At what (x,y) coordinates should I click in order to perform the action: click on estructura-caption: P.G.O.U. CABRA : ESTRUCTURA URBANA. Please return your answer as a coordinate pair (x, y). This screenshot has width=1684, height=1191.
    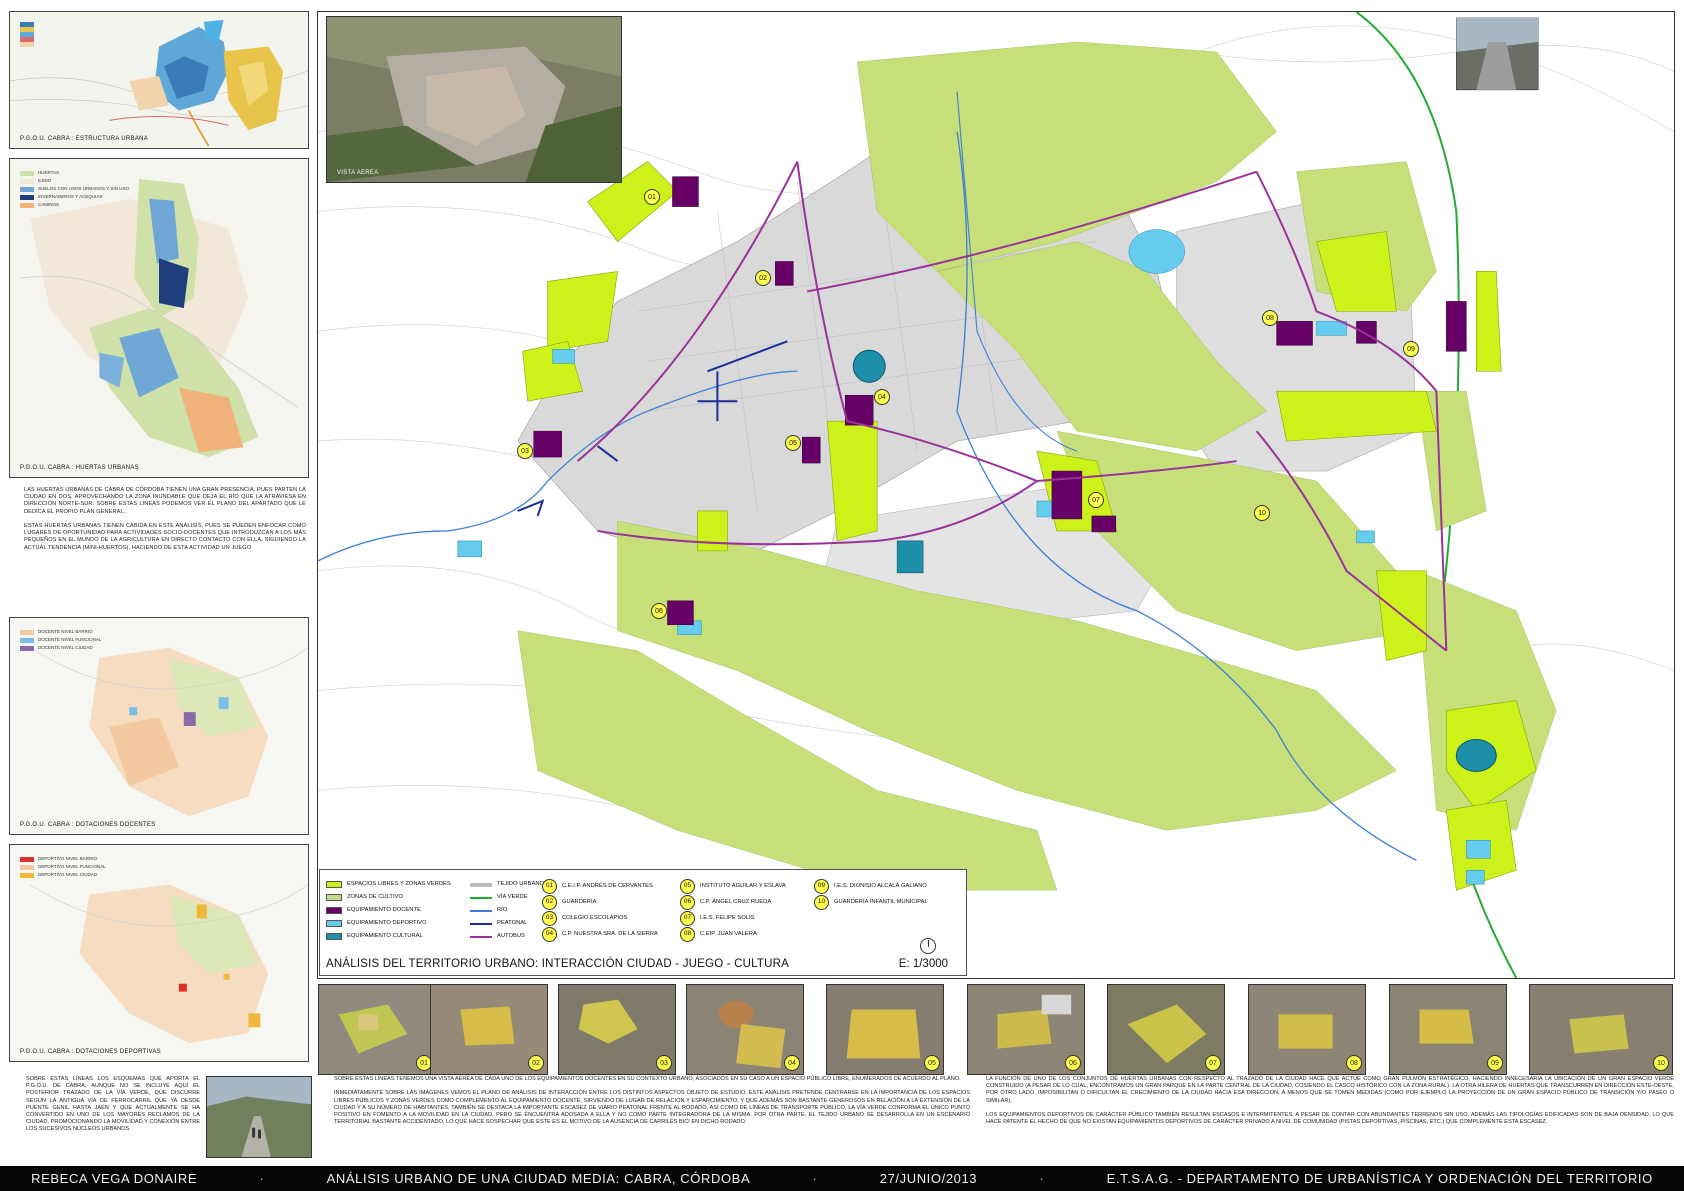
    Looking at the image, I should click on (84, 139).